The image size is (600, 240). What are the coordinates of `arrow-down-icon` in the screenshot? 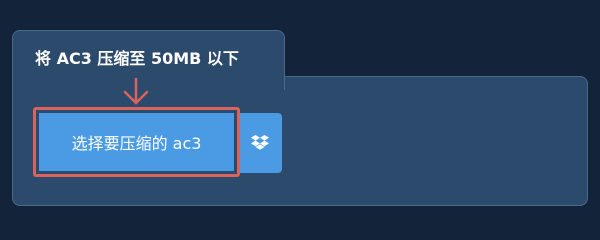 It's located at (136, 91).